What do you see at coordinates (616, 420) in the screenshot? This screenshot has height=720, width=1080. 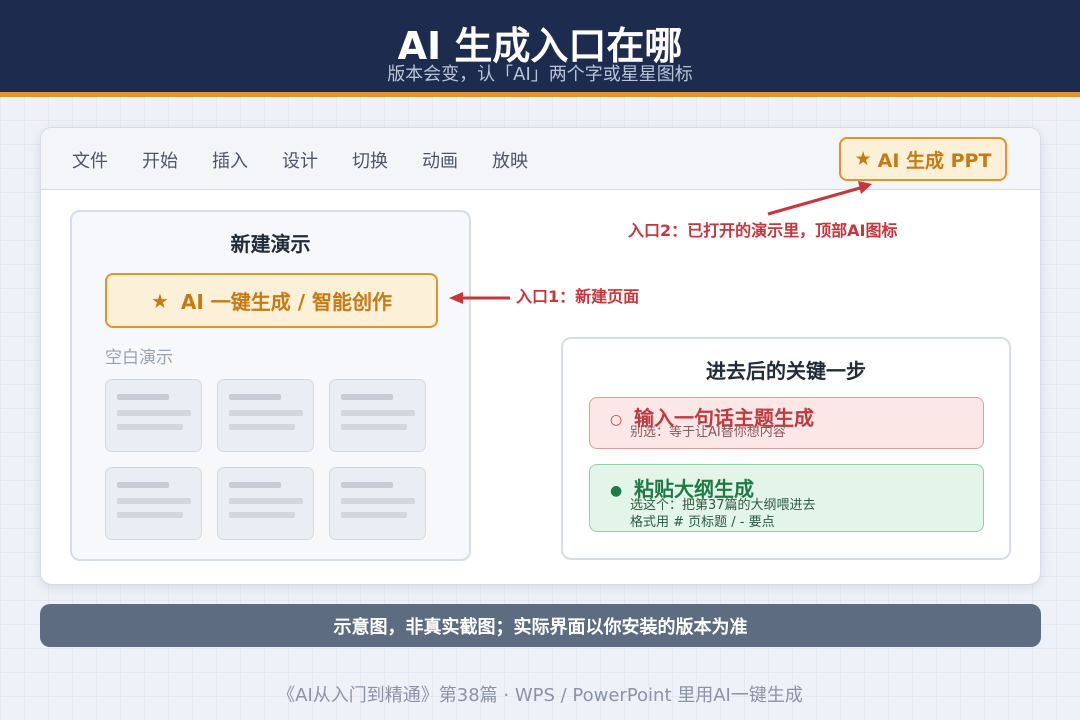 I see `radio-empty-icon: ○` at bounding box center [616, 420].